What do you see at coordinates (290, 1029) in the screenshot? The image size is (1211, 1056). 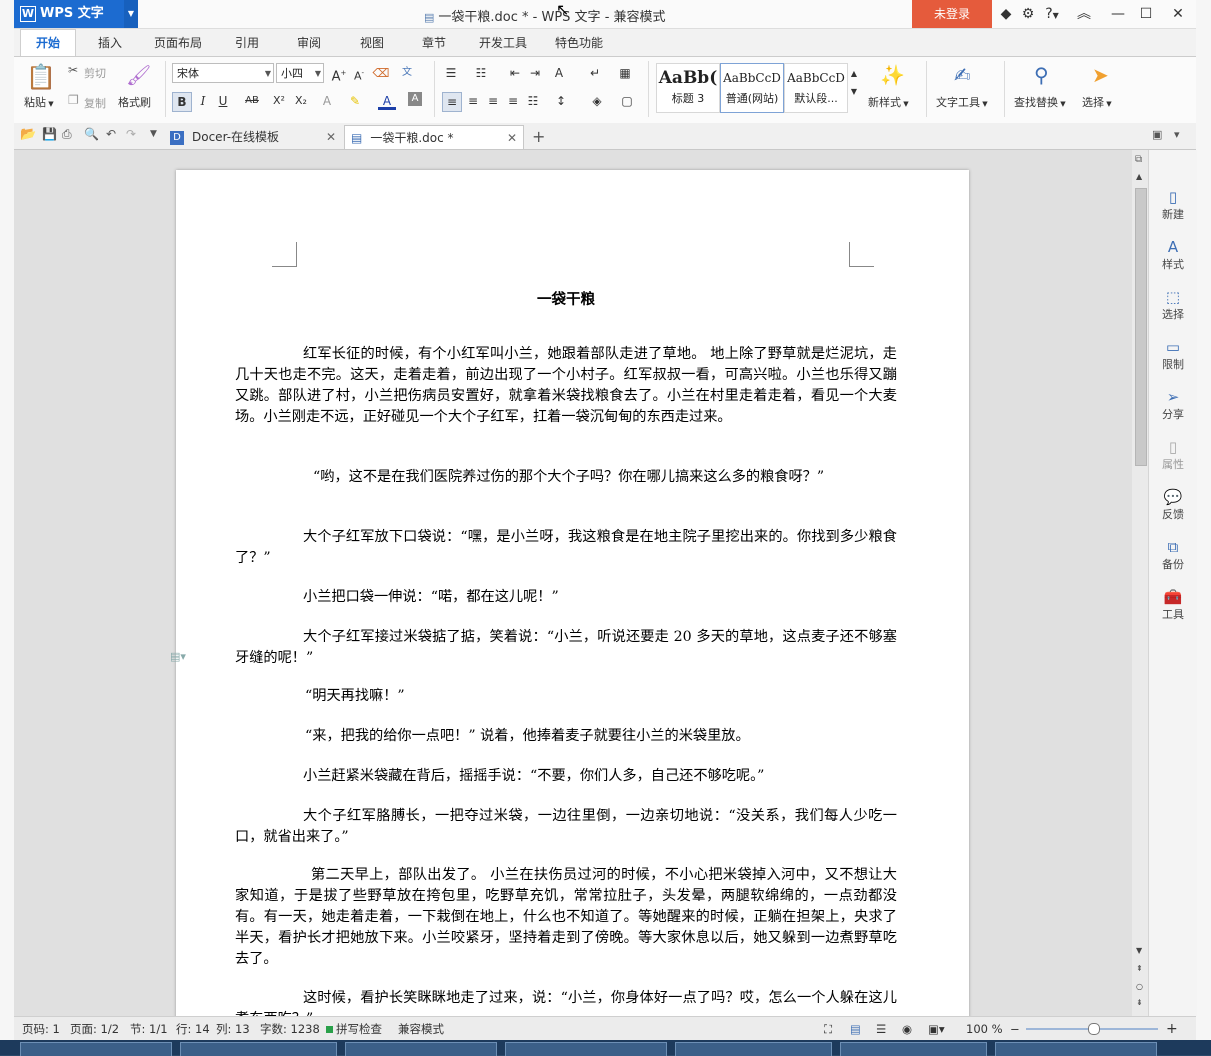 I see `status-word-count: 字数: 1238` at bounding box center [290, 1029].